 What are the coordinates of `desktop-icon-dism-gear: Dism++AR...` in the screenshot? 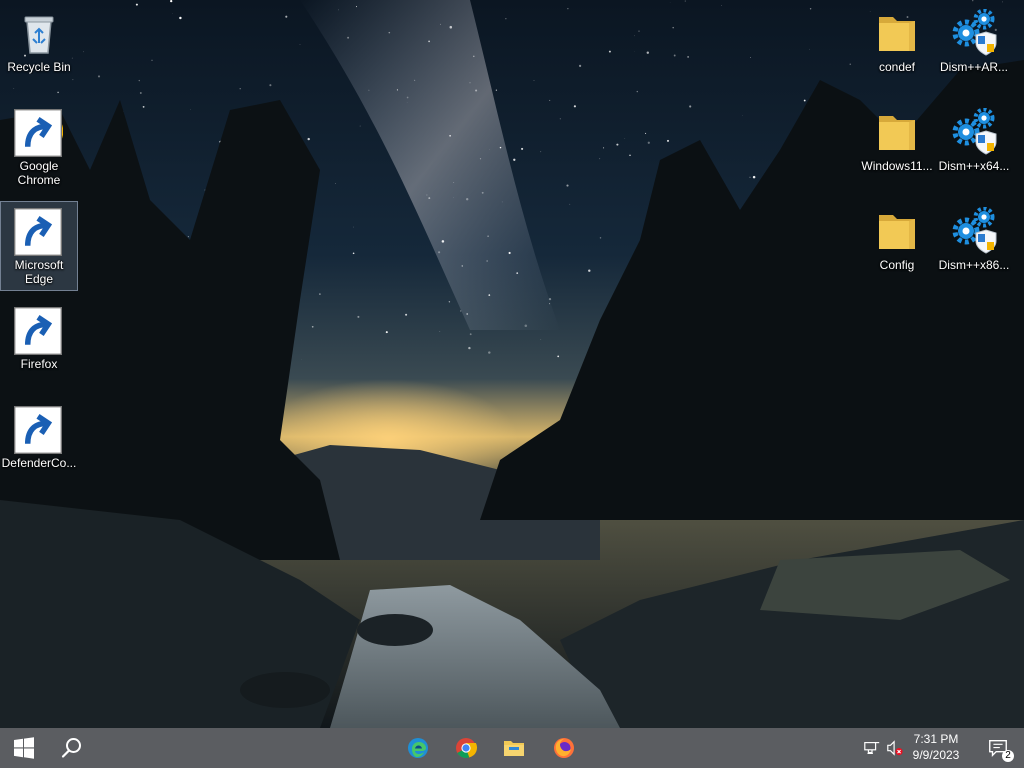 It's located at (974, 48).